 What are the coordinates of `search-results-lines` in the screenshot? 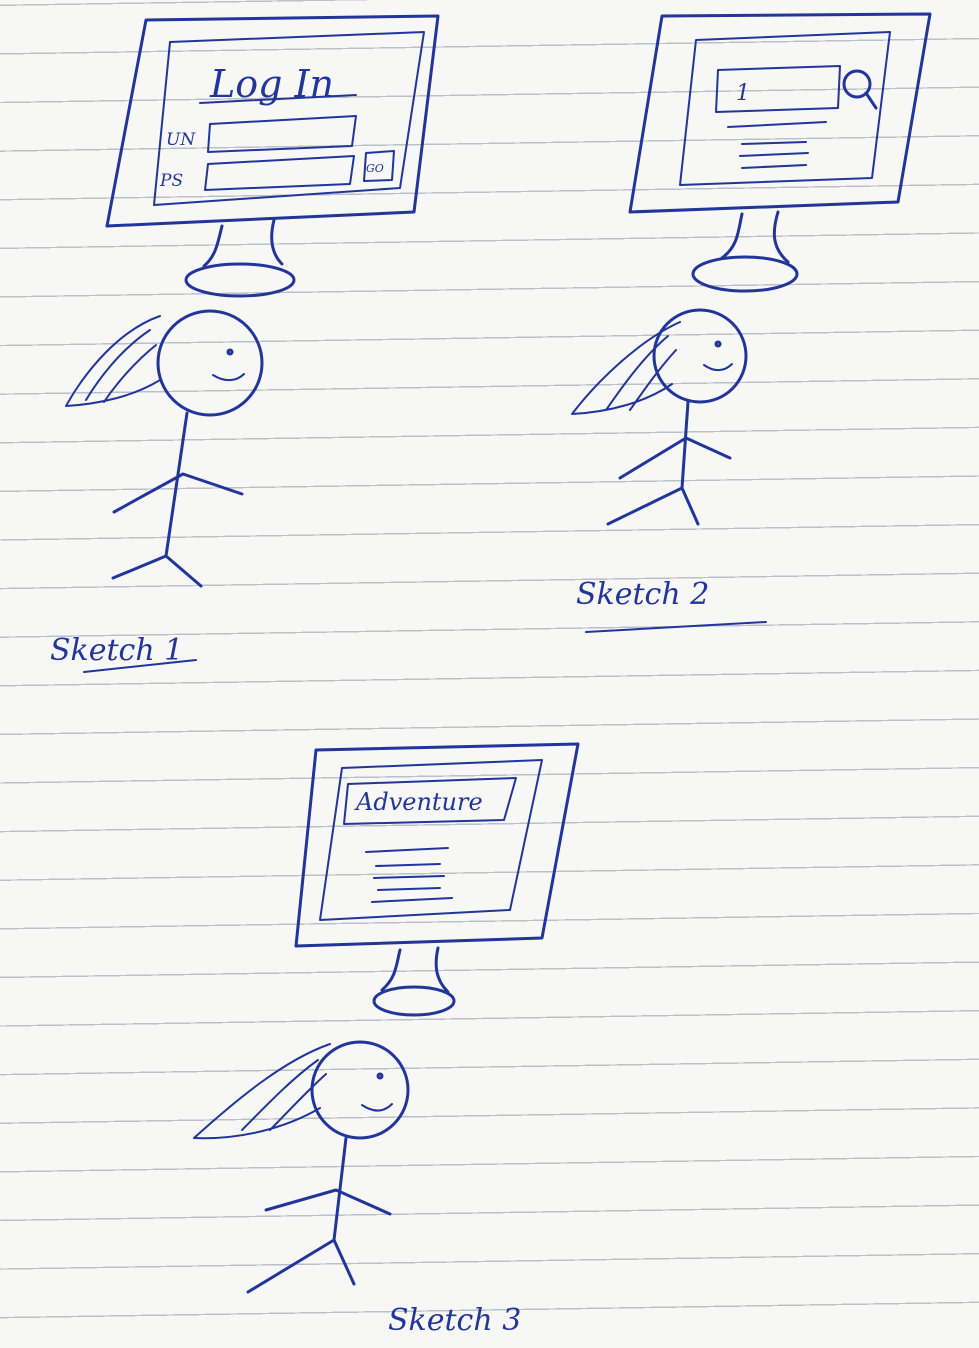 It's located at (777, 145).